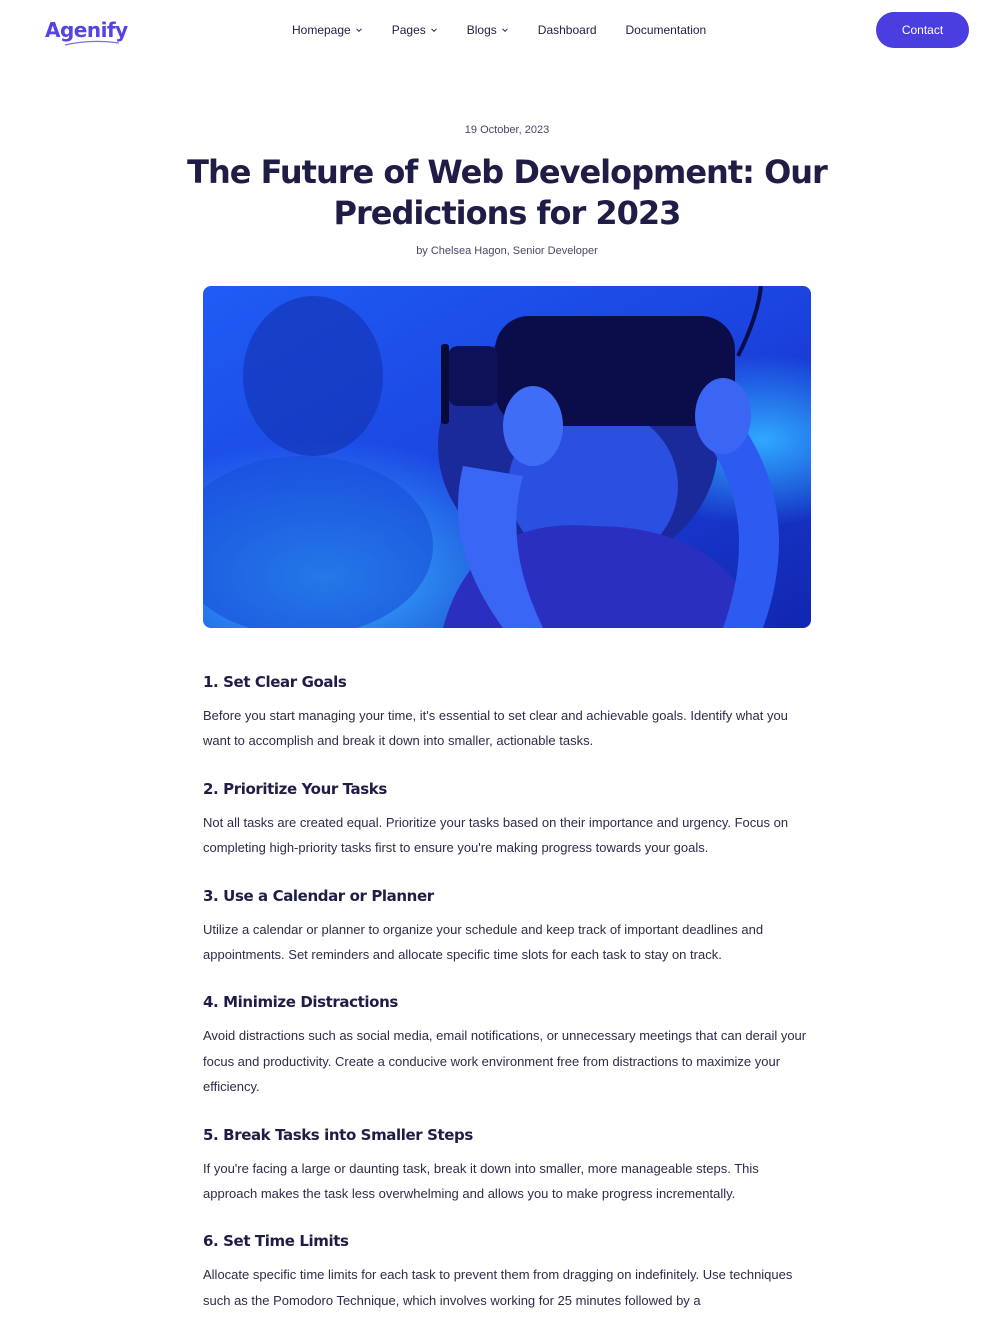 Image resolution: width=1000 pixels, height=1339 pixels. What do you see at coordinates (92, 43) in the screenshot?
I see `logo-swoosh-icon` at bounding box center [92, 43].